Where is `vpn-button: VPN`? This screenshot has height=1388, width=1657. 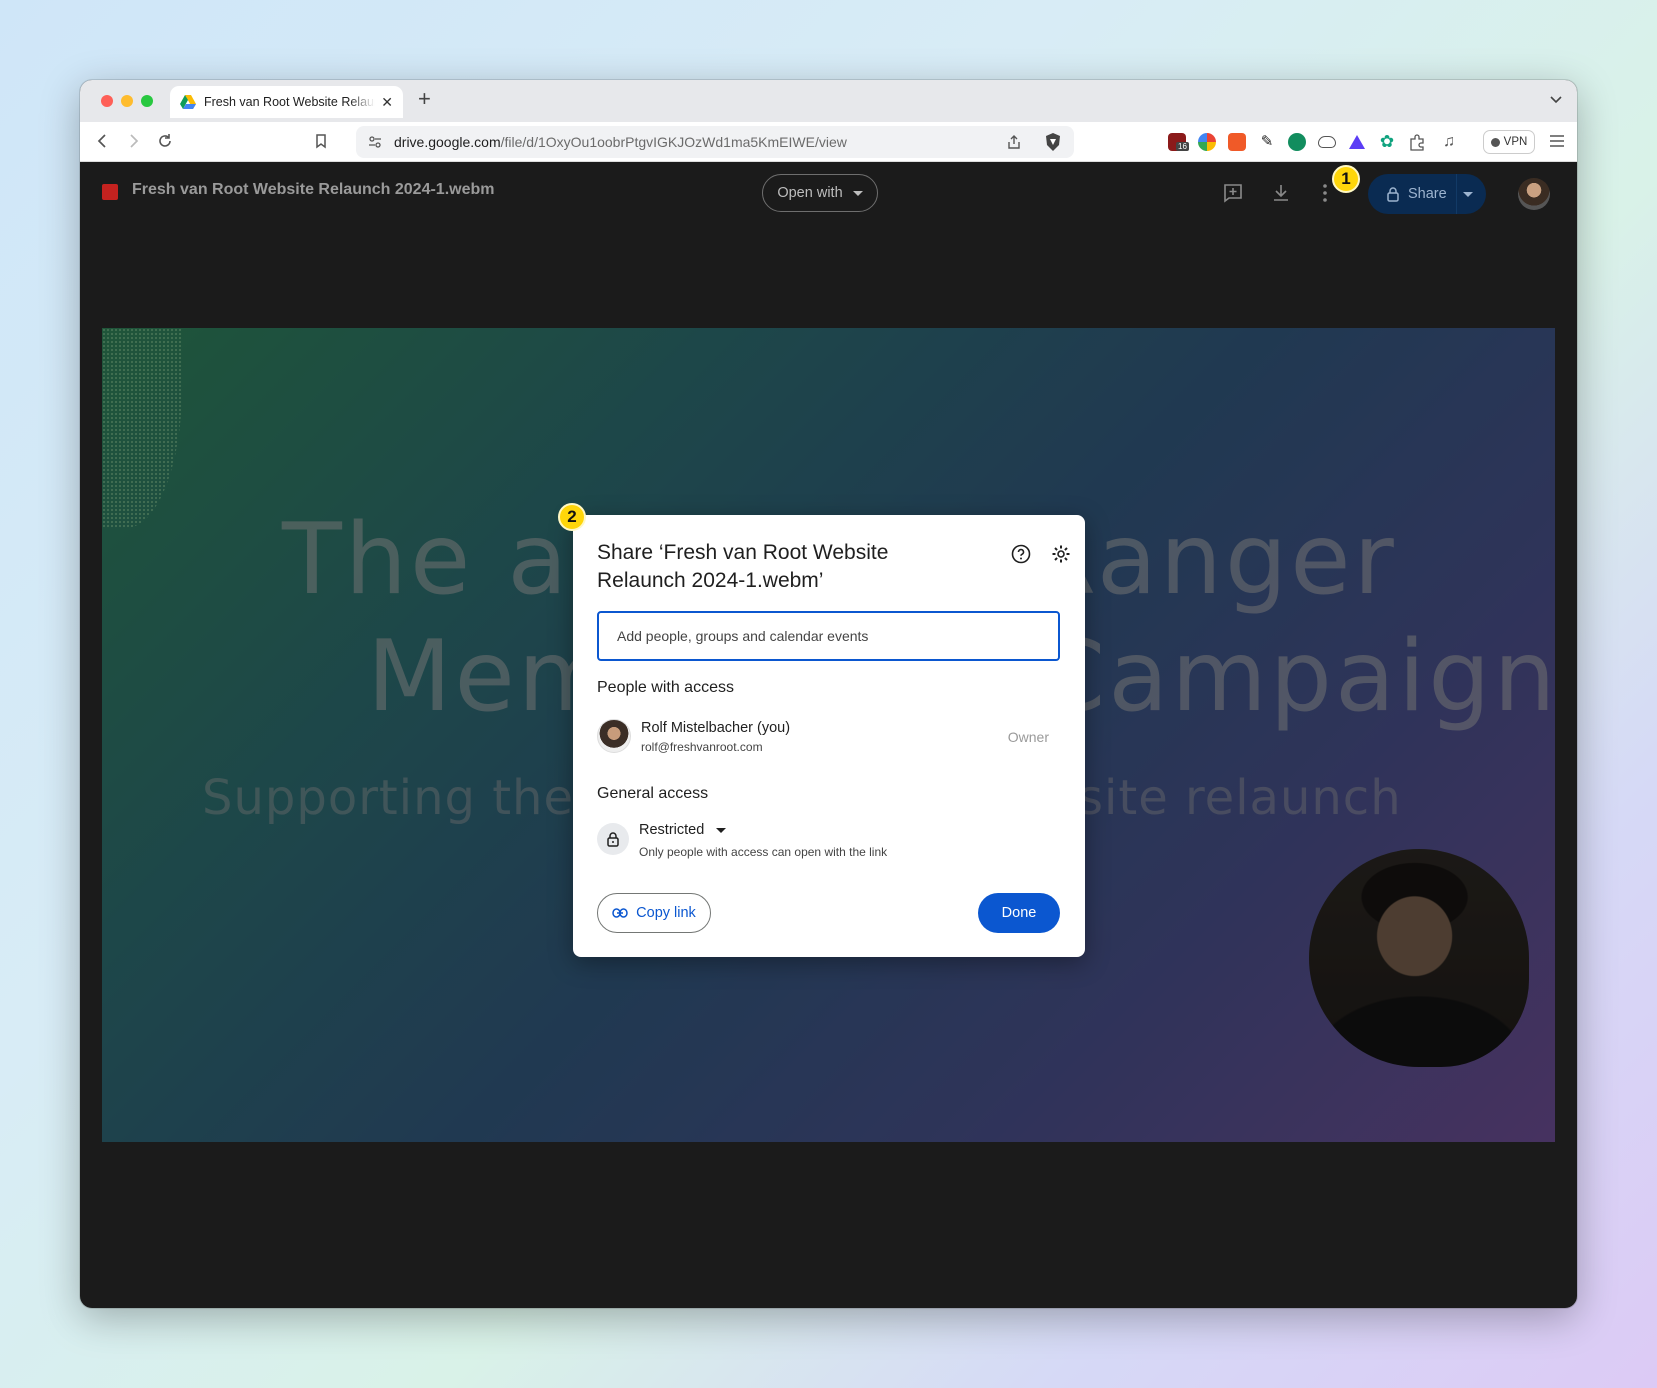
vpn-button: VPN is located at coordinates (1509, 142).